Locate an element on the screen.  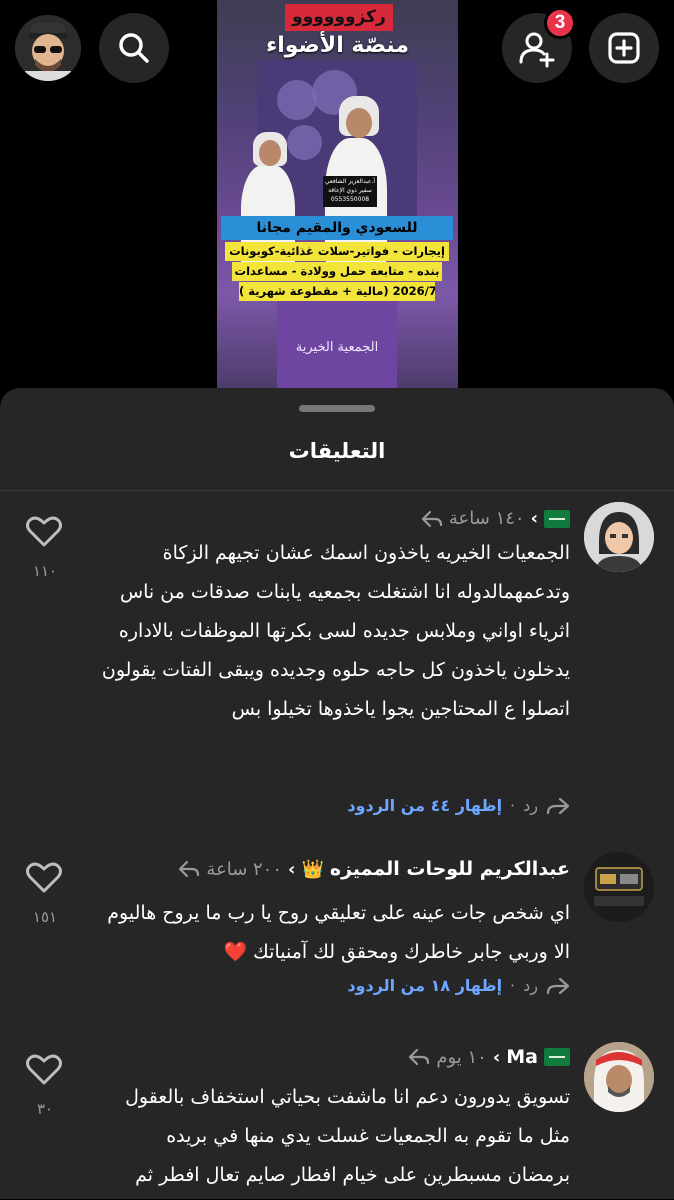
comment-username: عبدالكريم للوحات المميزه is located at coordinates (450, 869).